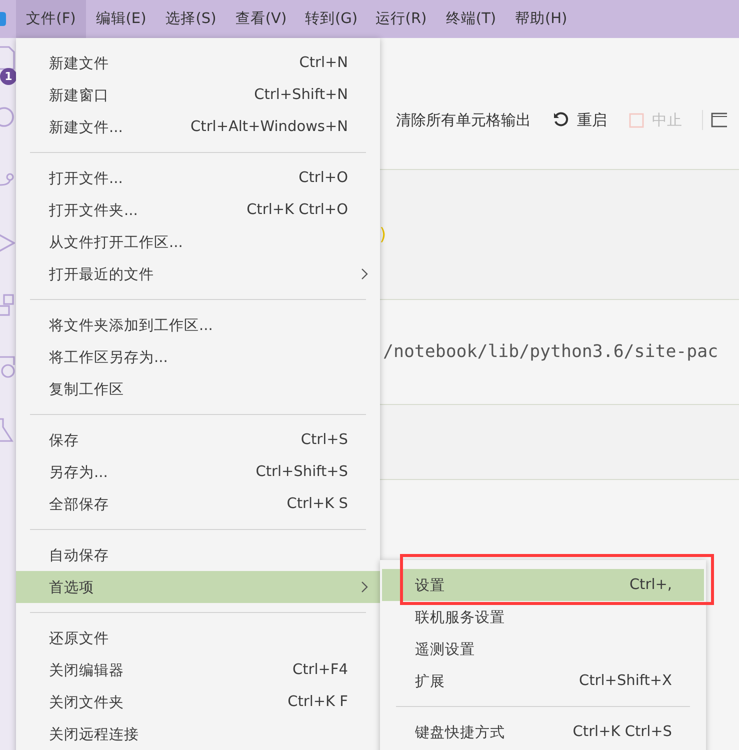 The width and height of the screenshot is (739, 750). I want to click on shortcut-text: Ctrl+F4, so click(320, 670).